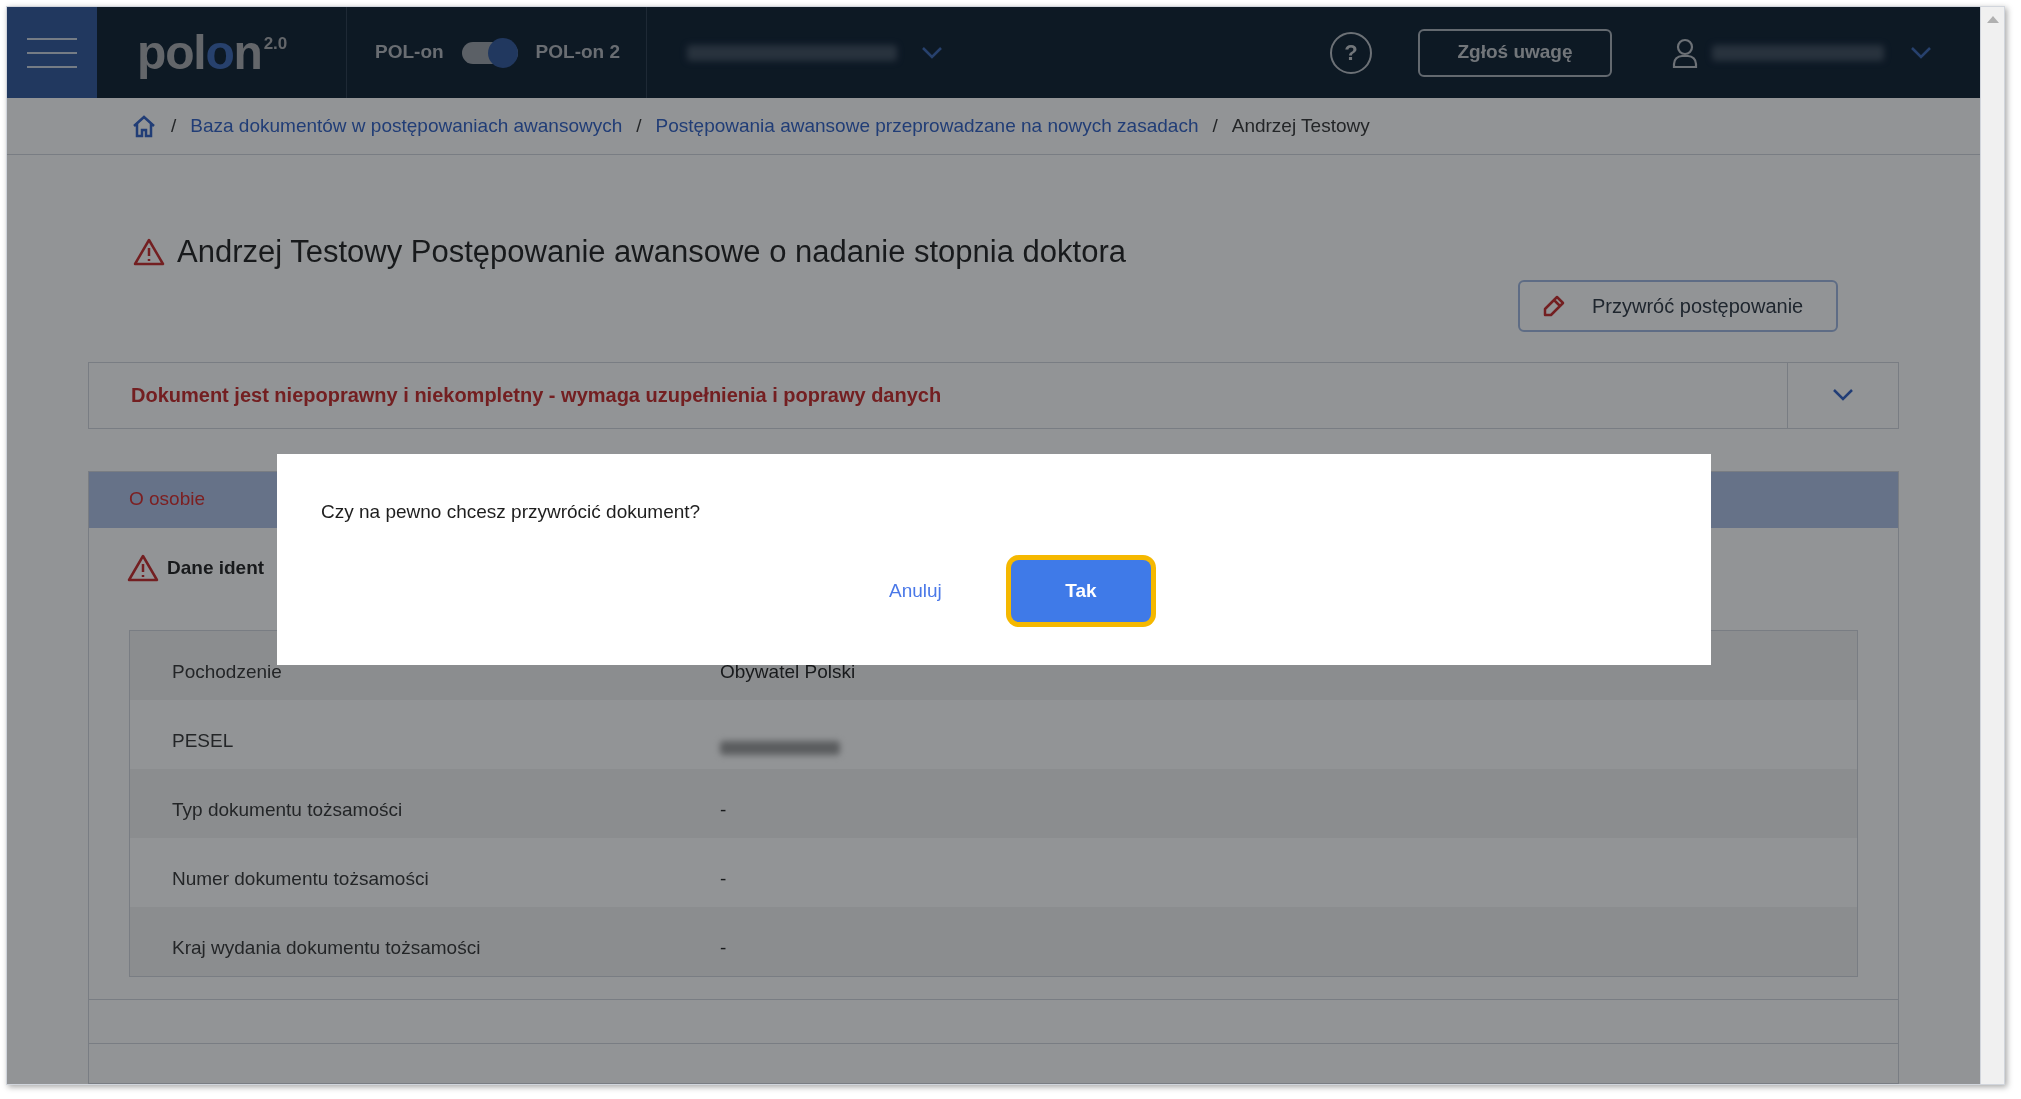 The width and height of the screenshot is (2021, 1099). I want to click on field-value: Obywatel Polski, so click(788, 671).